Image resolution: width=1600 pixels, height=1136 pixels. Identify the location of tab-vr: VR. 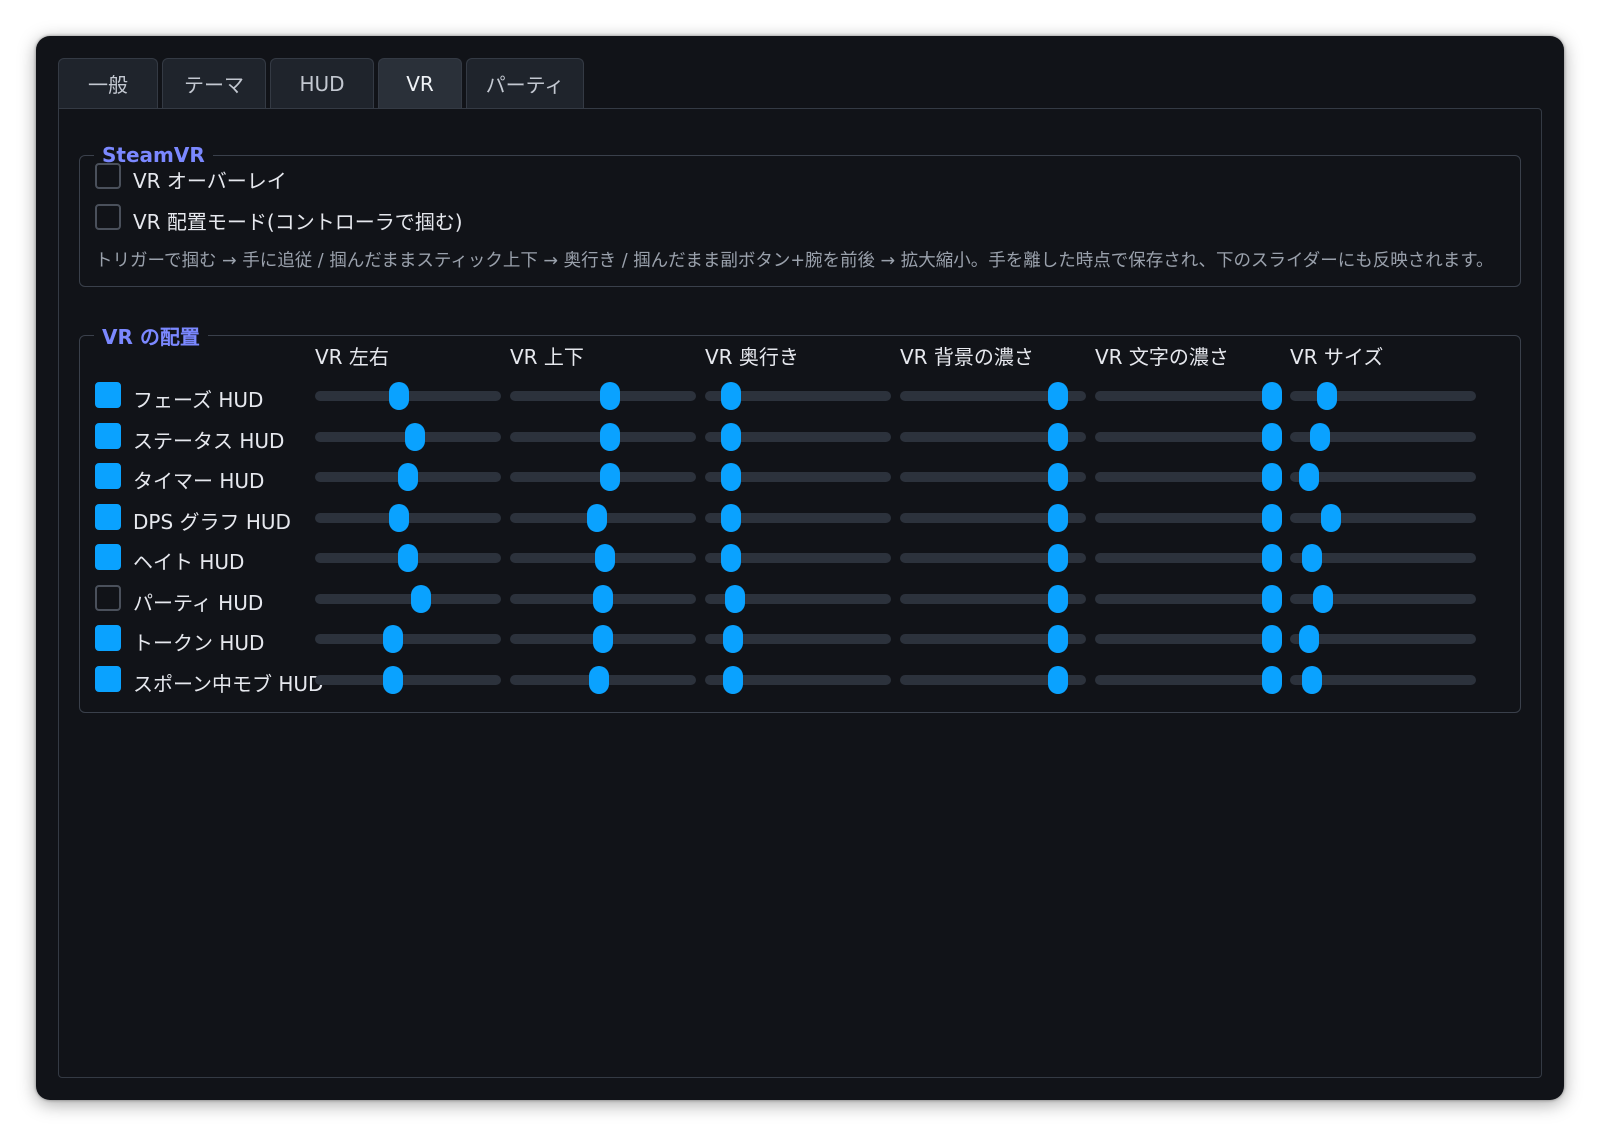
(420, 83).